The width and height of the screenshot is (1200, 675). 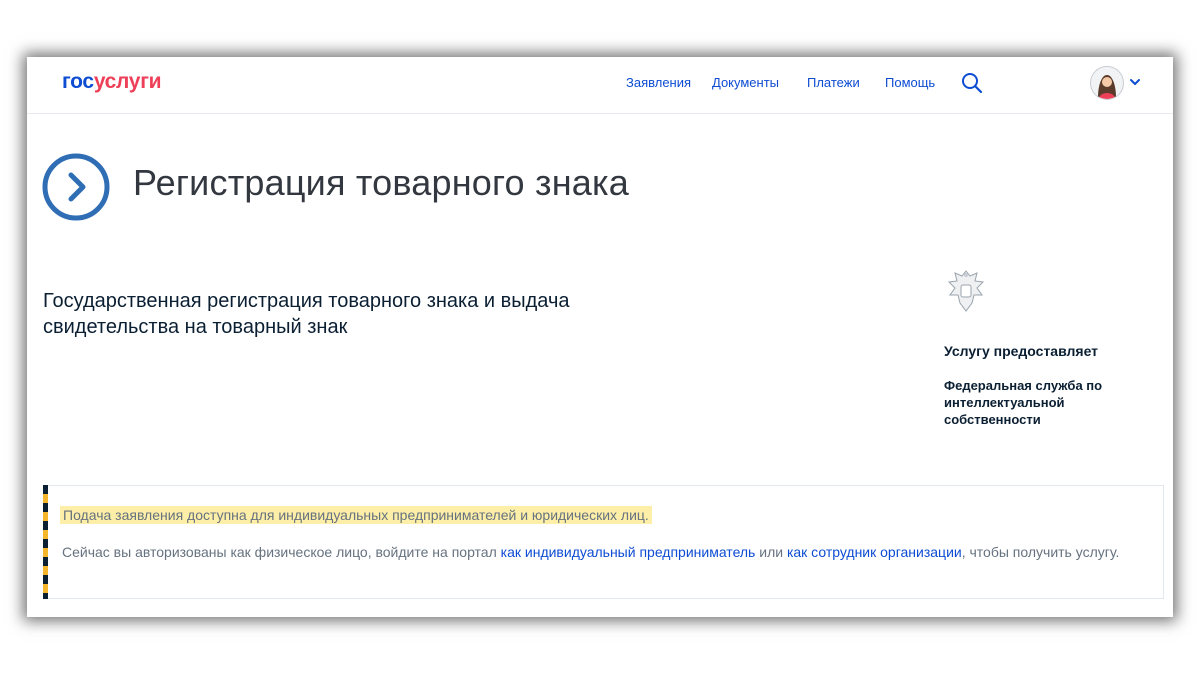 What do you see at coordinates (1107, 87) in the screenshot?
I see `avatar-icon` at bounding box center [1107, 87].